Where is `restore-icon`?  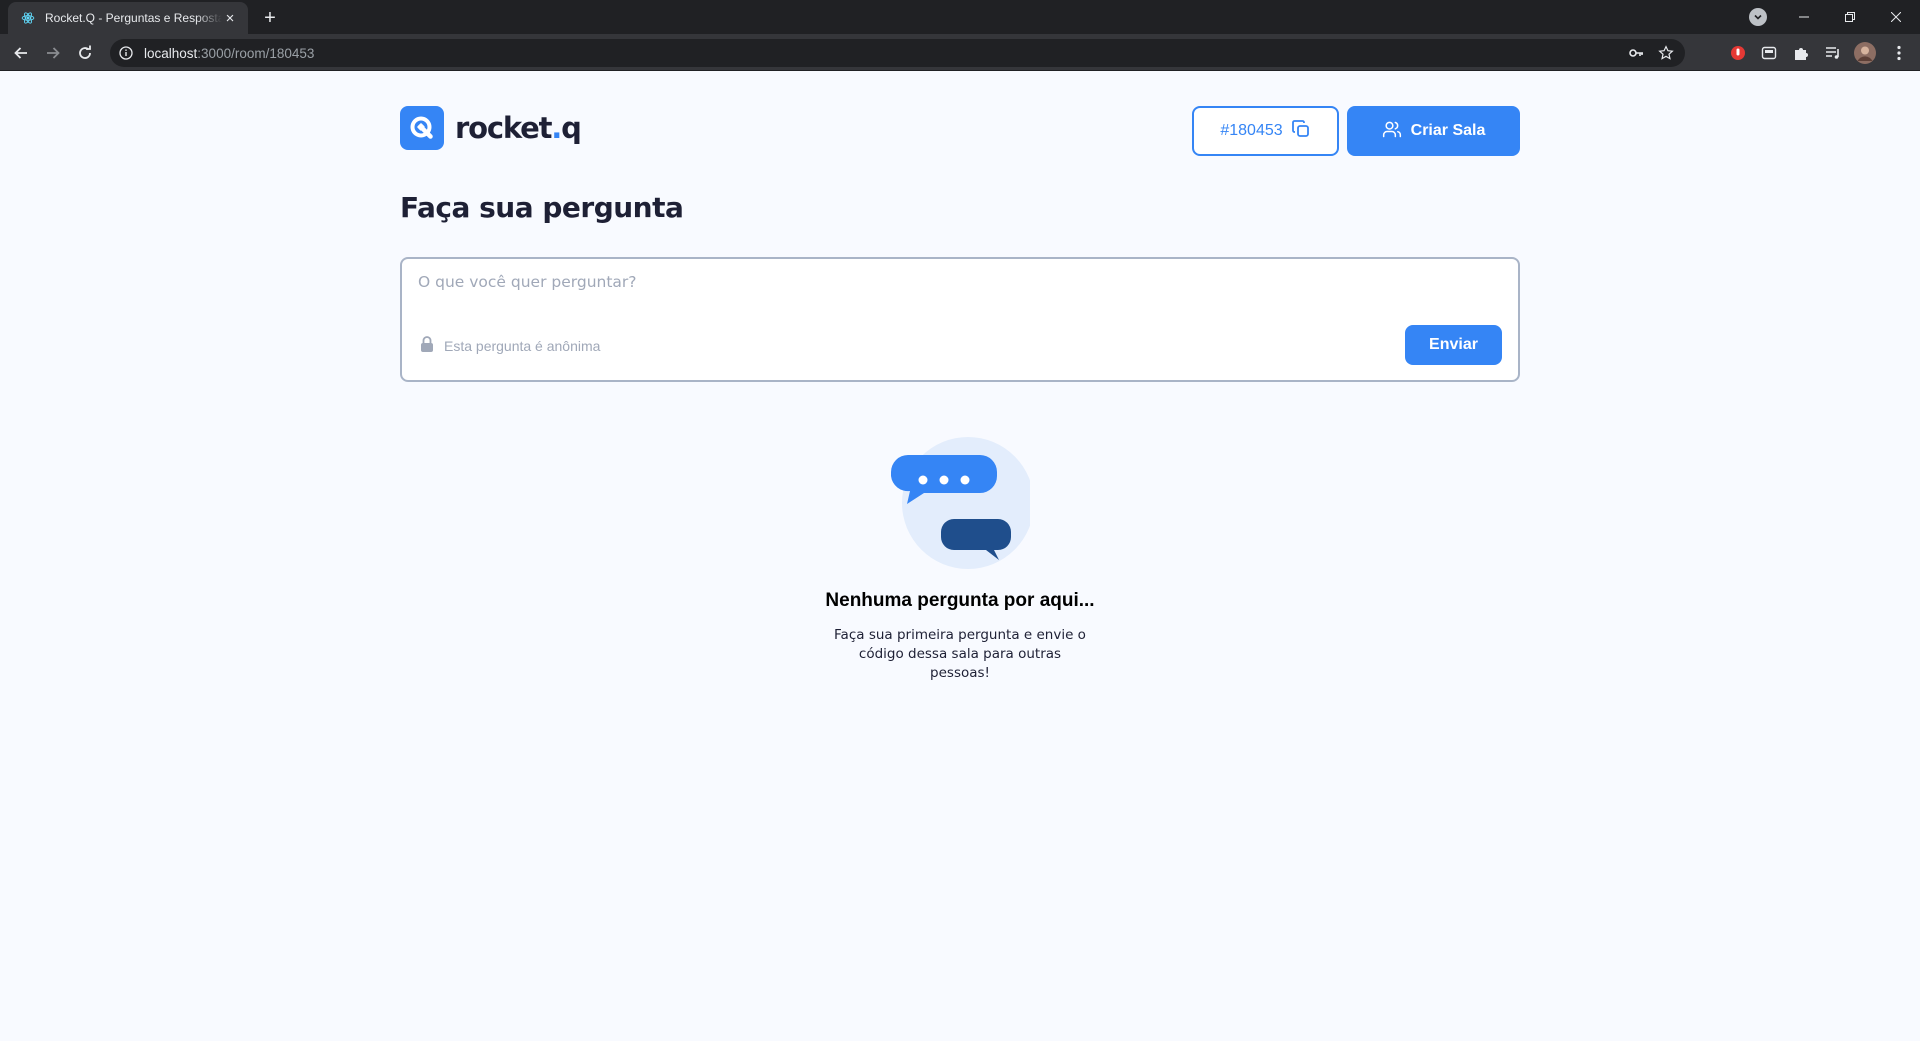 restore-icon is located at coordinates (1850, 17).